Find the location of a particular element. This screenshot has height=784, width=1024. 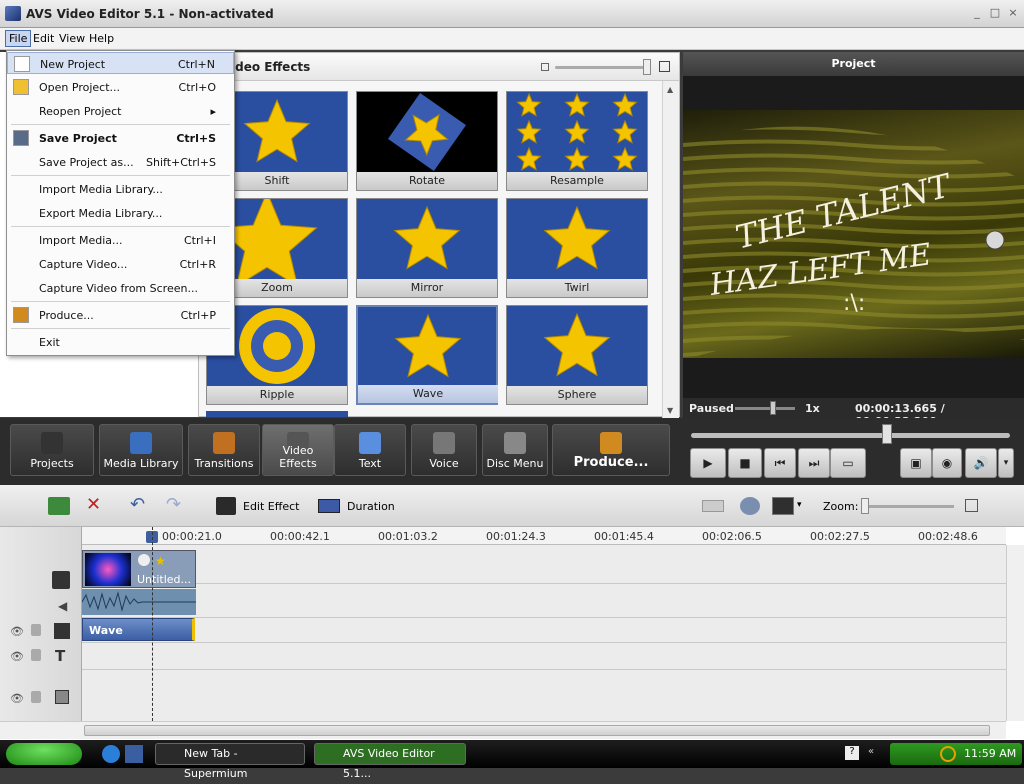

effect-tile-twirl: Twirl is located at coordinates (577, 248).